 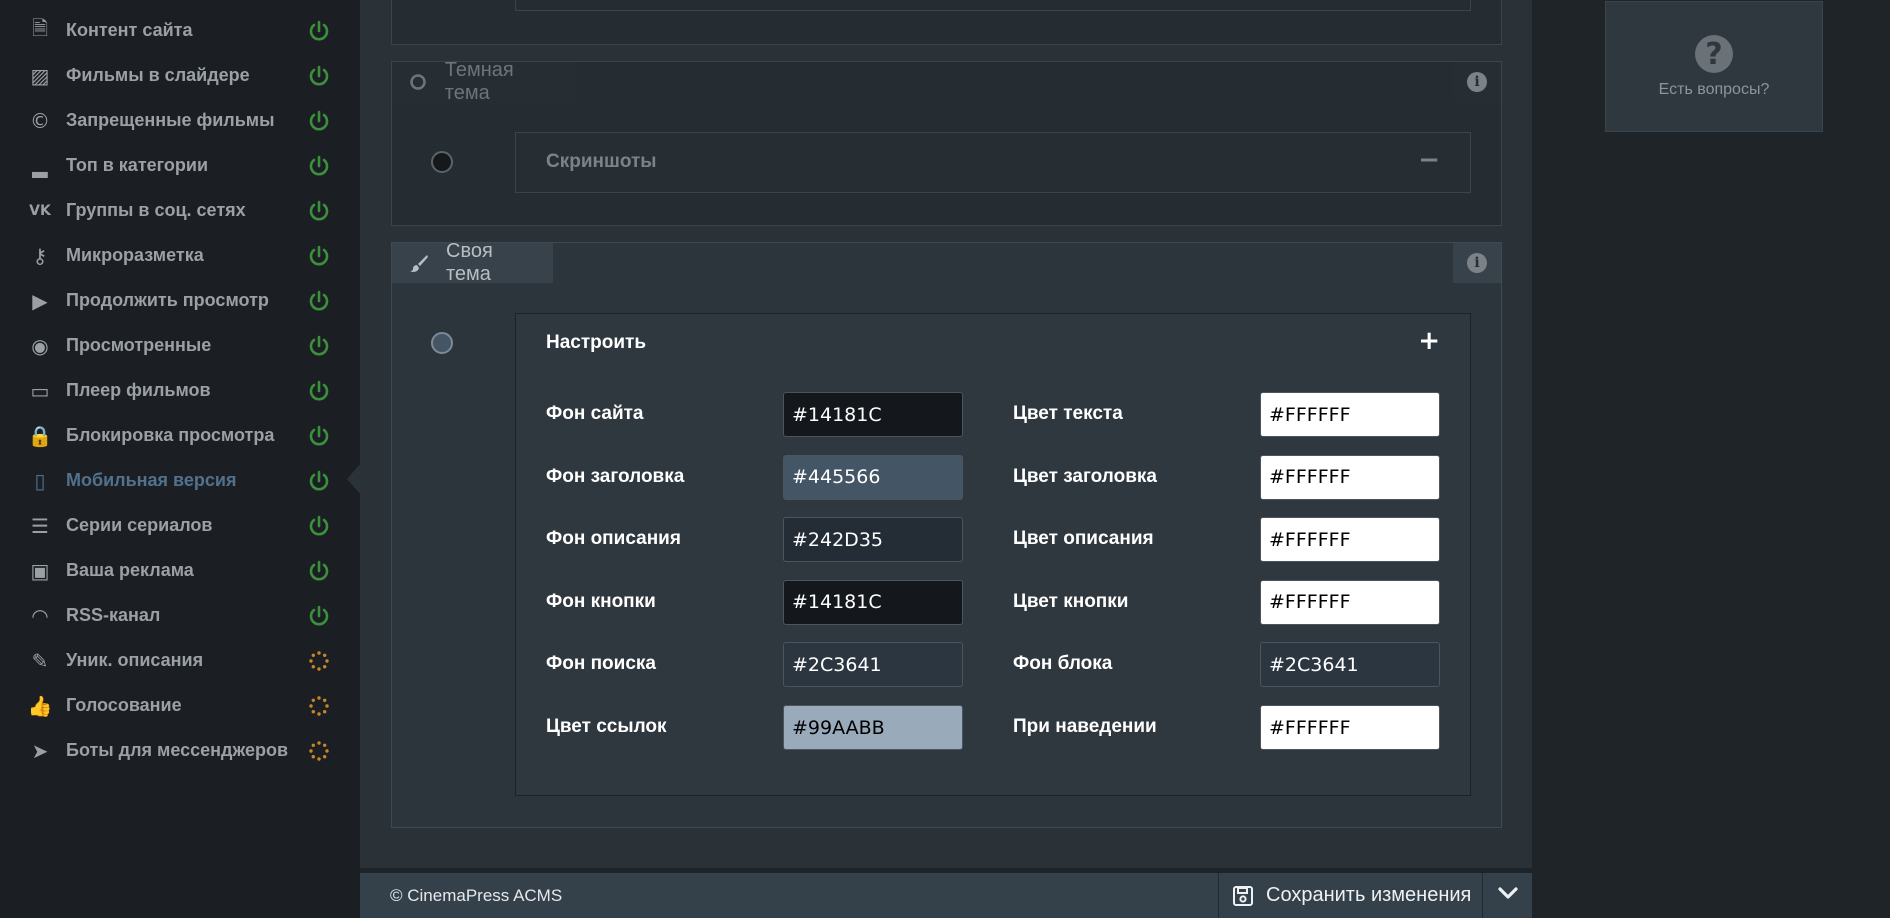 What do you see at coordinates (130, 570) in the screenshot?
I see `sidebar-item-label: Ваша реклама` at bounding box center [130, 570].